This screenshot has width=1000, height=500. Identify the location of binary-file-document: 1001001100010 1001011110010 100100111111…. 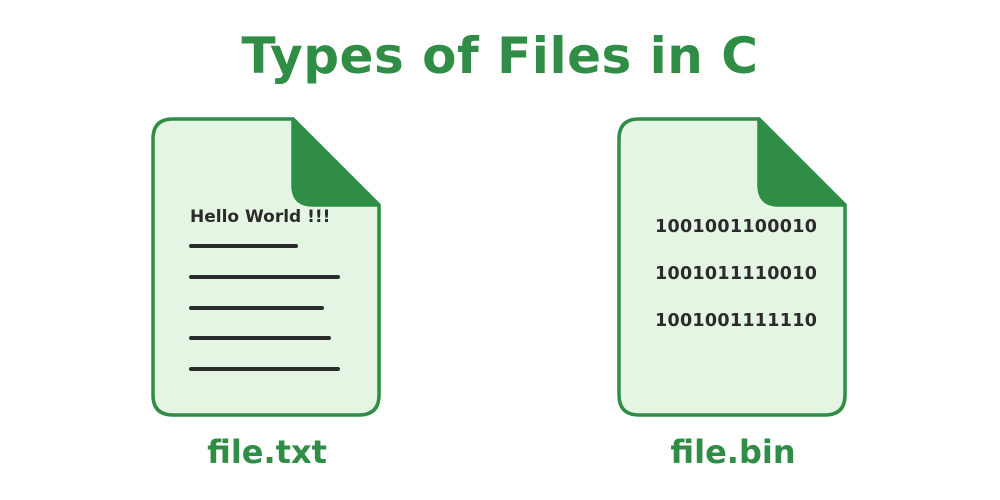
(733, 267).